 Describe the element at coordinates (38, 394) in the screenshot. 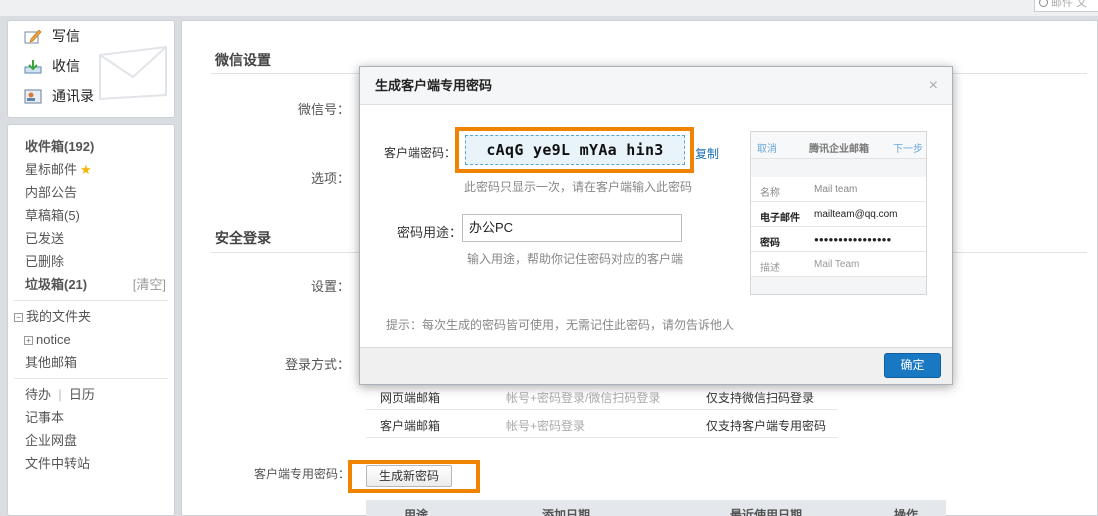

I see `todo-link: 待办` at that location.